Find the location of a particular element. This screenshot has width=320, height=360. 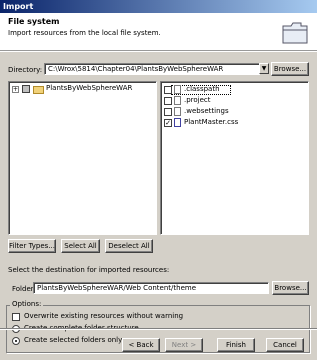

folder-field: PlantsByWebSphereWAR/Web Content/theme is located at coordinates (151, 288).